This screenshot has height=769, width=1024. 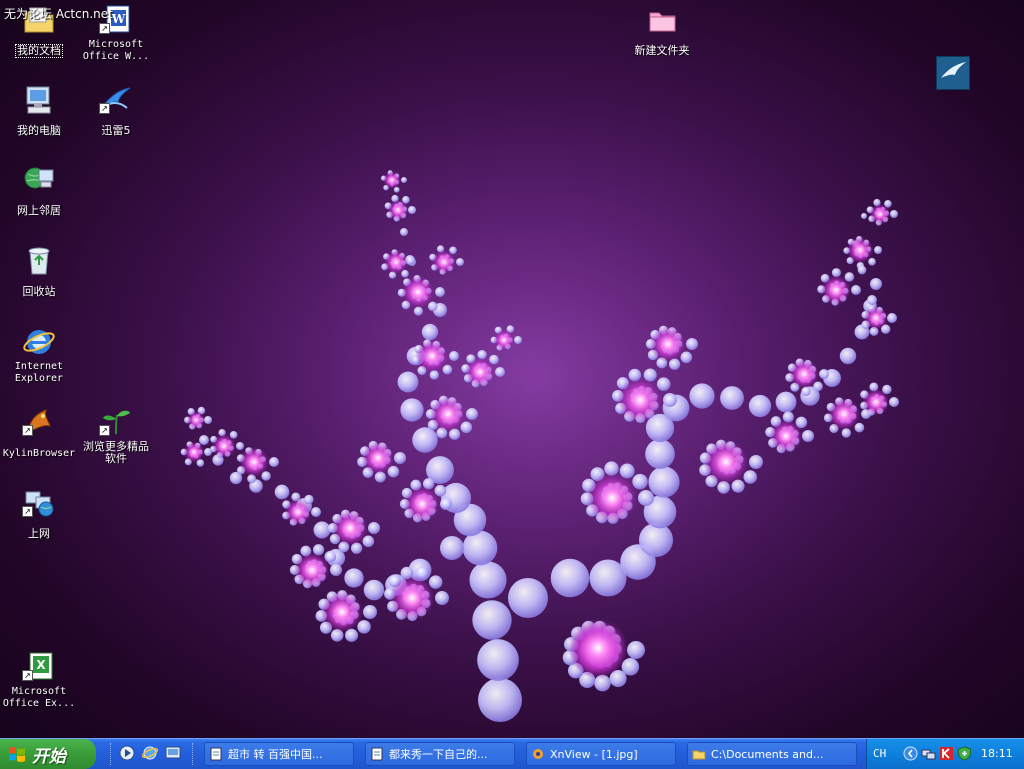 I want to click on pink-folder-icon, so click(x=662, y=22).